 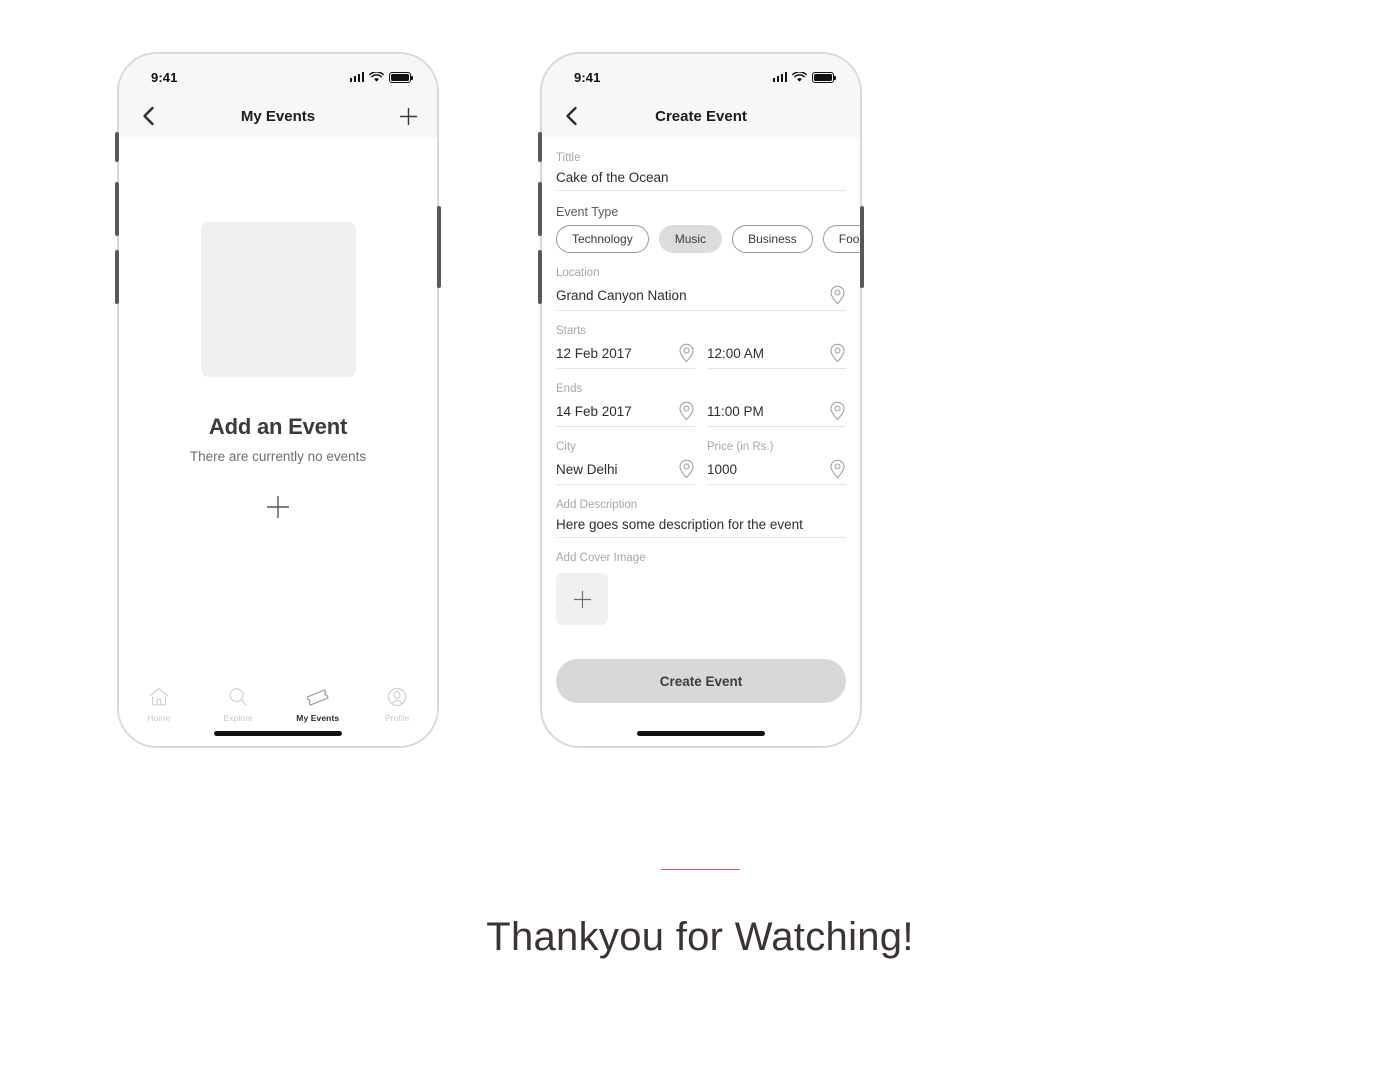 I want to click on field-cover-image: Add Cover Image, so click(x=701, y=581).